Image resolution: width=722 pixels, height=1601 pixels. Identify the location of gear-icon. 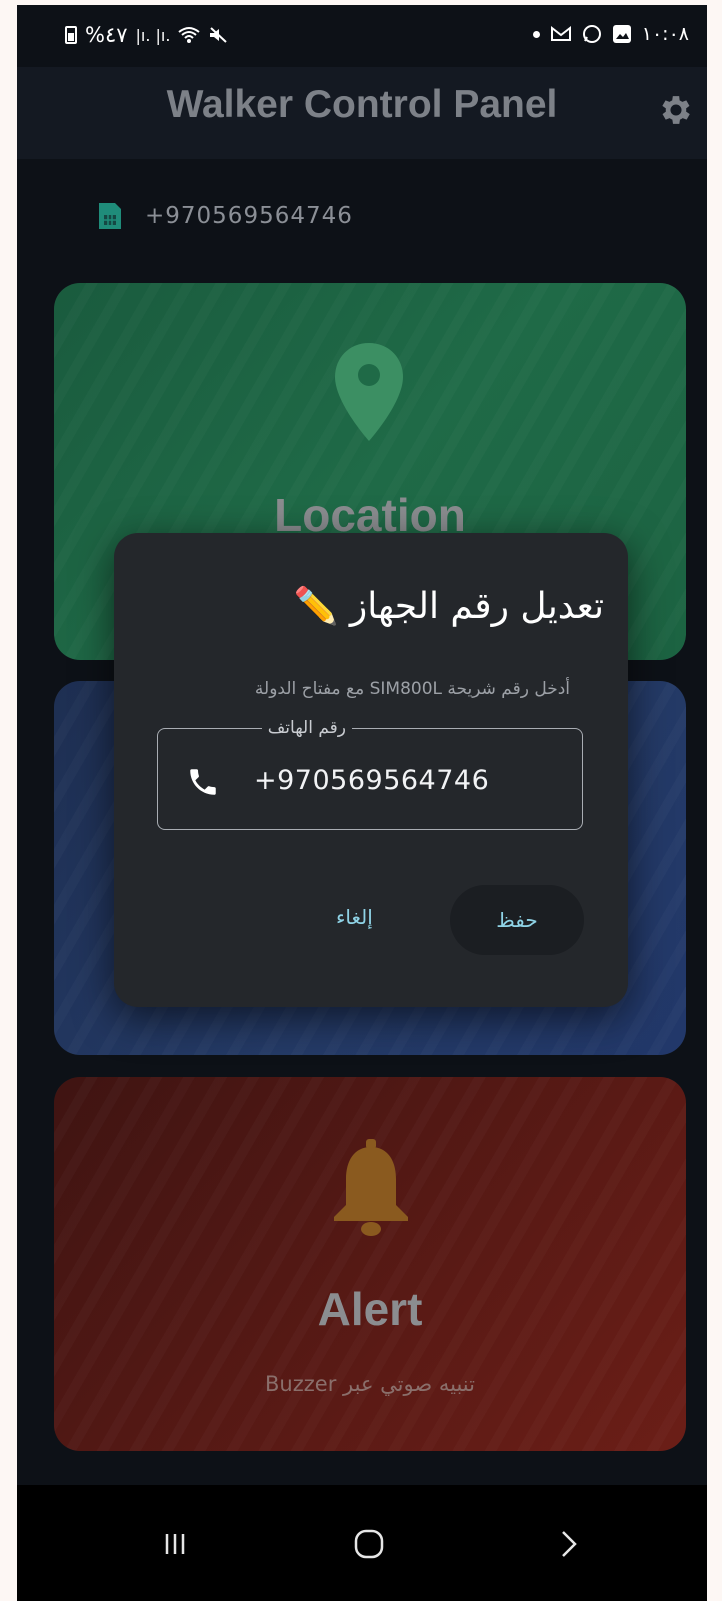
(676, 110).